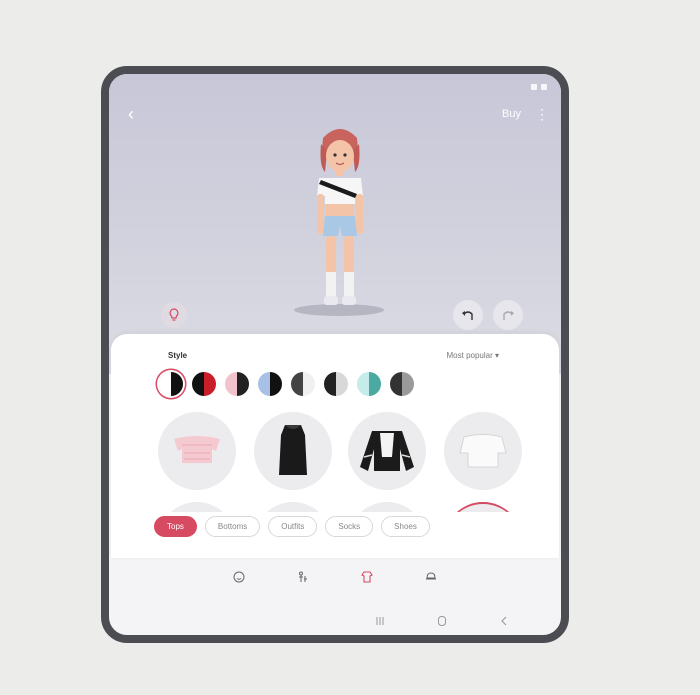  I want to click on more-options-button: ⋮, so click(542, 114).